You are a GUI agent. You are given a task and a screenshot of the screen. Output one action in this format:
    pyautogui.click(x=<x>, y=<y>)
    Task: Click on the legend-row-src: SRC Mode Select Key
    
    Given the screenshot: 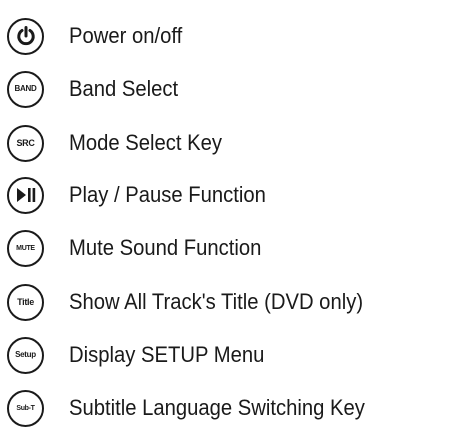 What is the action you would take?
    pyautogui.click(x=121, y=143)
    